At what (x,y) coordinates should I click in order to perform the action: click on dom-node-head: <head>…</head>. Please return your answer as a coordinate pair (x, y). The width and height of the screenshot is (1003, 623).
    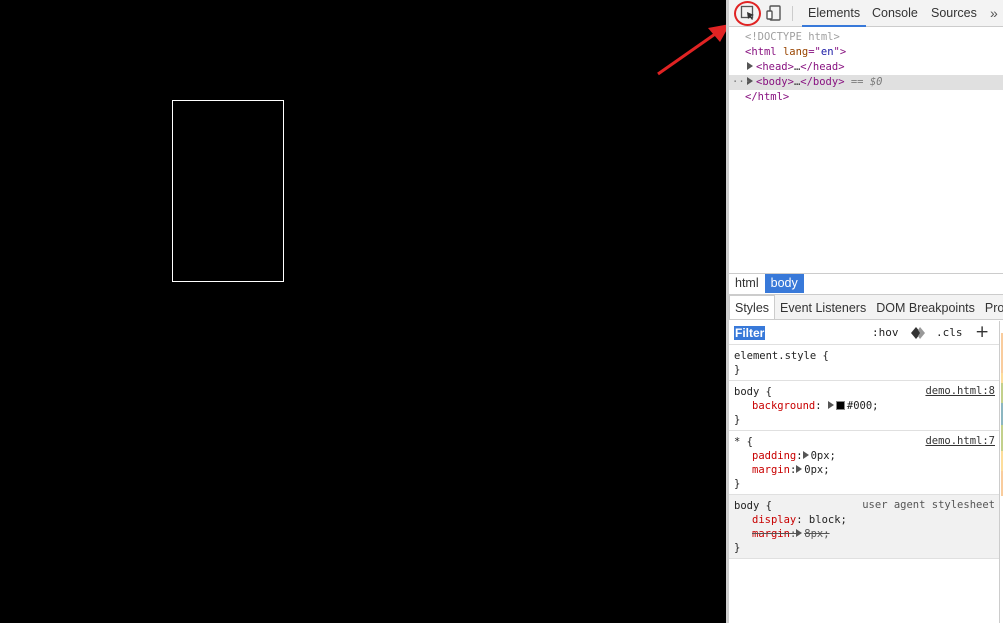
    Looking at the image, I should click on (866, 67).